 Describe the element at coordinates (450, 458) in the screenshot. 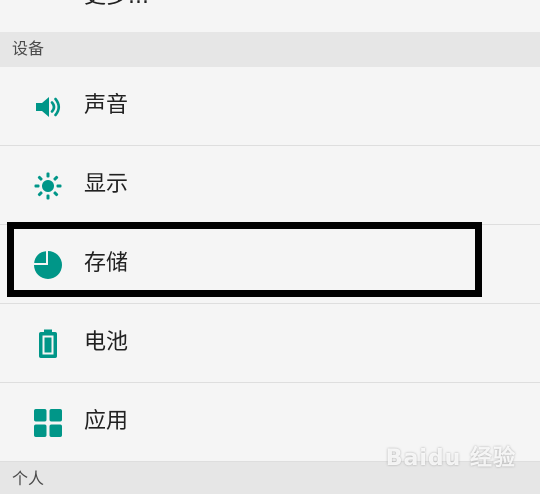

I see `baidu-watermark: Baidu 经验` at that location.